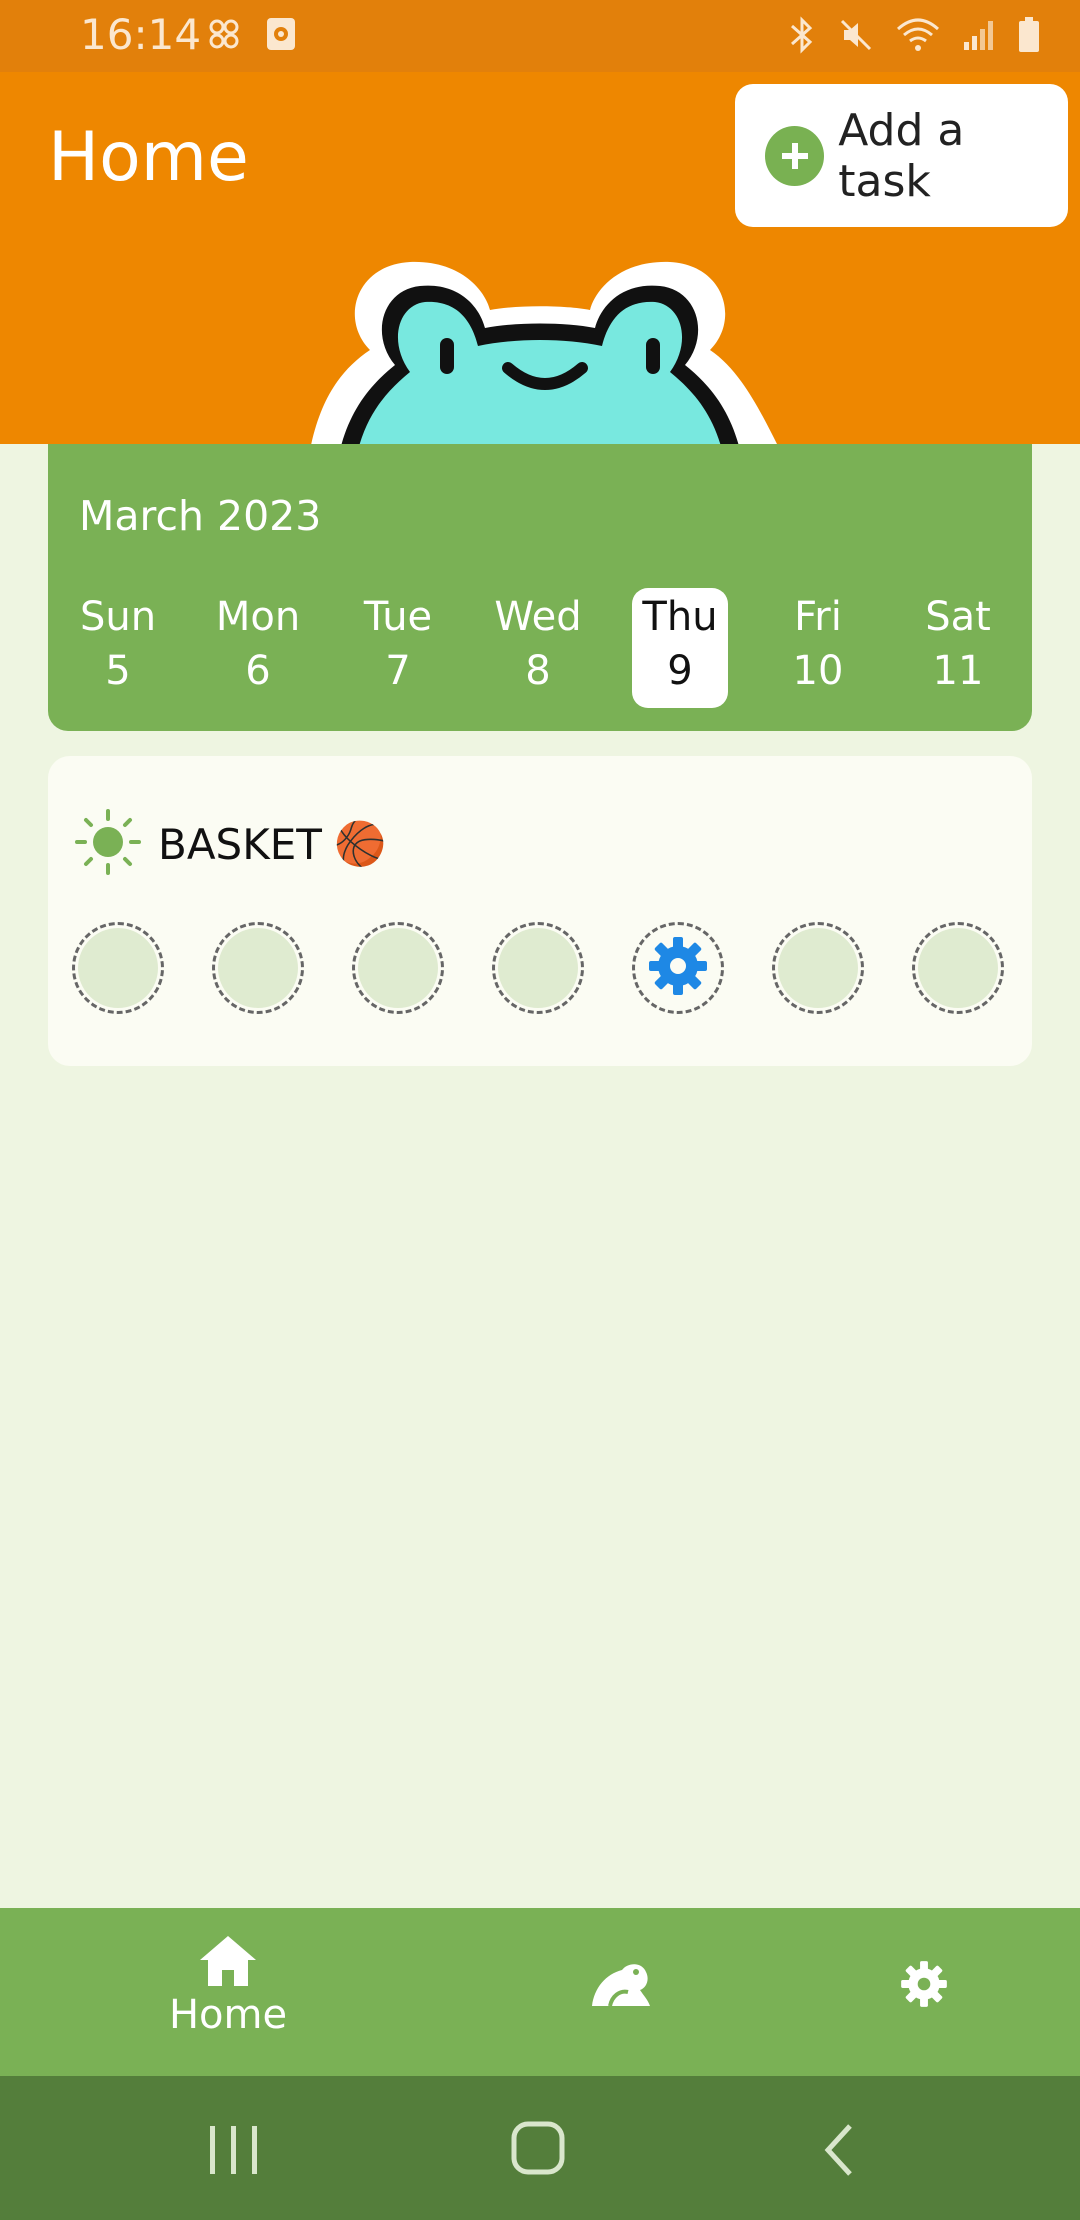 The image size is (1080, 2220). I want to click on status-right-icons, so click(914, 37).